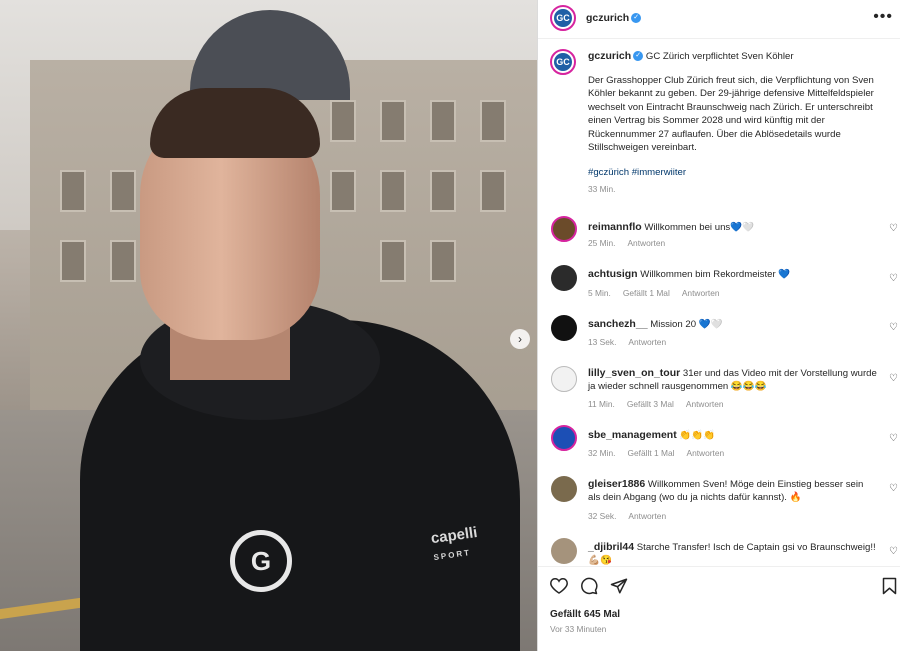  Describe the element at coordinates (883, 17) in the screenshot. I see `more-options-icon: •••` at that location.